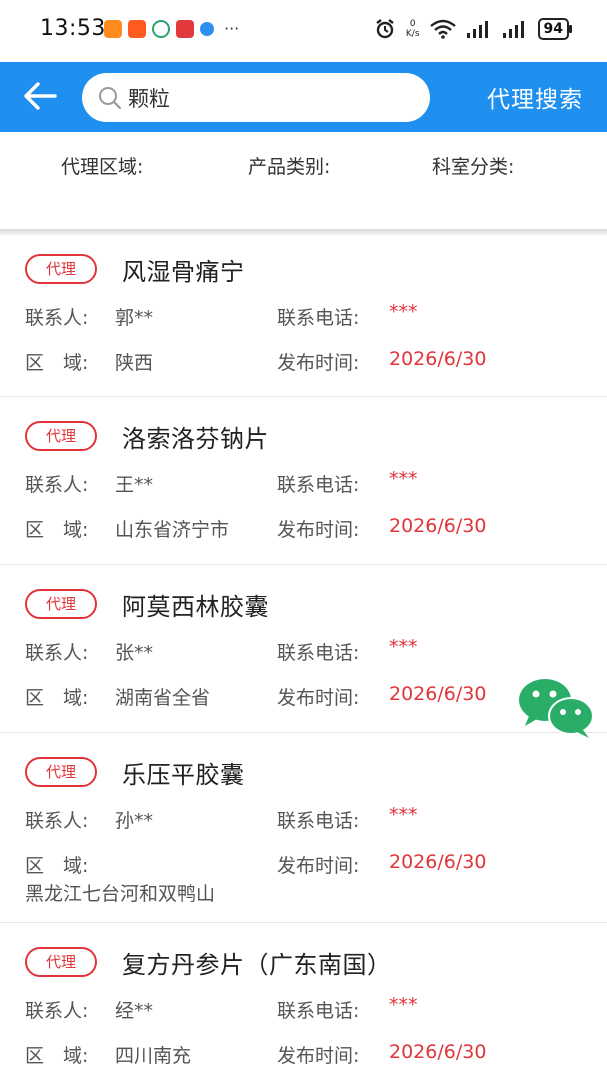 The image size is (607, 1080). Describe the element at coordinates (183, 272) in the screenshot. I see `item-title: 风湿骨痛宁` at that location.